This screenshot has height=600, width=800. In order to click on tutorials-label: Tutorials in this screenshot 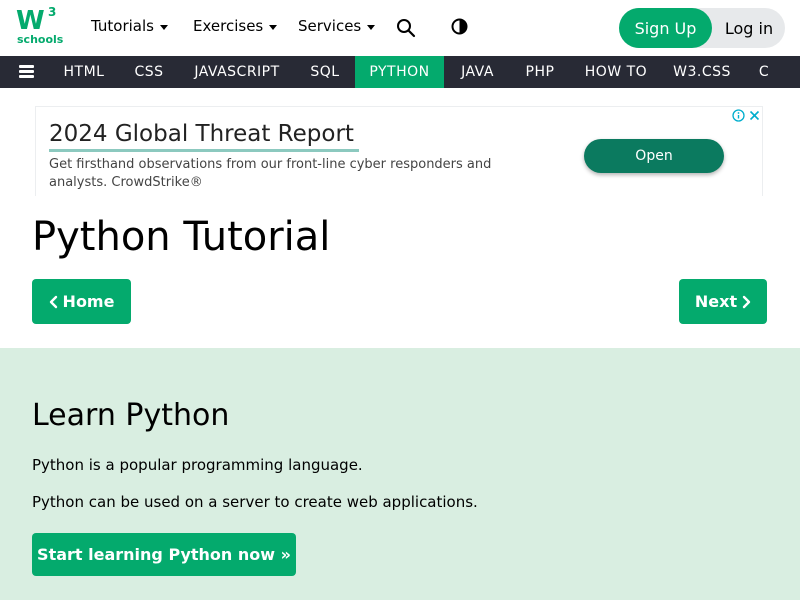, I will do `click(122, 26)`.